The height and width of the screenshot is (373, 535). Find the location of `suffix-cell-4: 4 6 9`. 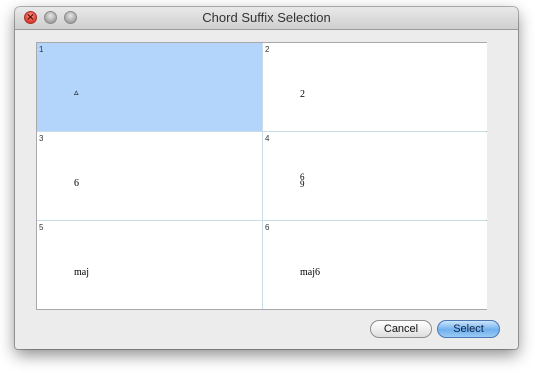

suffix-cell-4: 4 6 9 is located at coordinates (375, 176).